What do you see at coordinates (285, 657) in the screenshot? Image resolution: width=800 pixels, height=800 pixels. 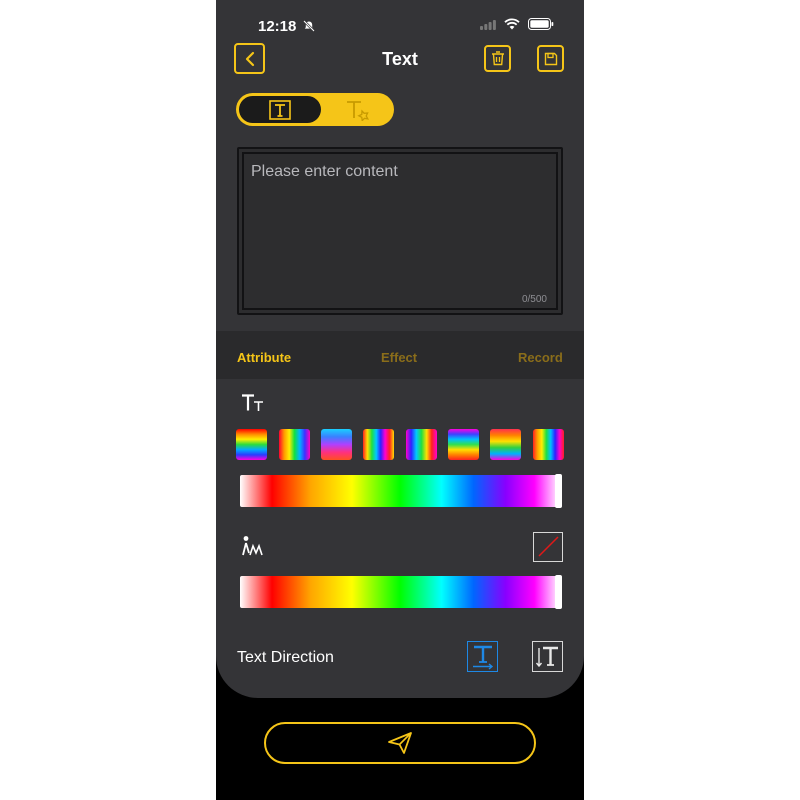 I see `text-direction-label: Text Direction` at bounding box center [285, 657].